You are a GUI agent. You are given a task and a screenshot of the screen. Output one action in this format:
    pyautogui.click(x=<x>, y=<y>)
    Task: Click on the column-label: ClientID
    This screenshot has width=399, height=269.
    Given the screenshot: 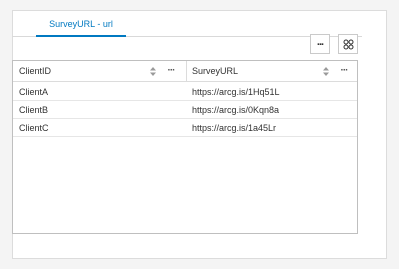 What is the action you would take?
    pyautogui.click(x=35, y=71)
    